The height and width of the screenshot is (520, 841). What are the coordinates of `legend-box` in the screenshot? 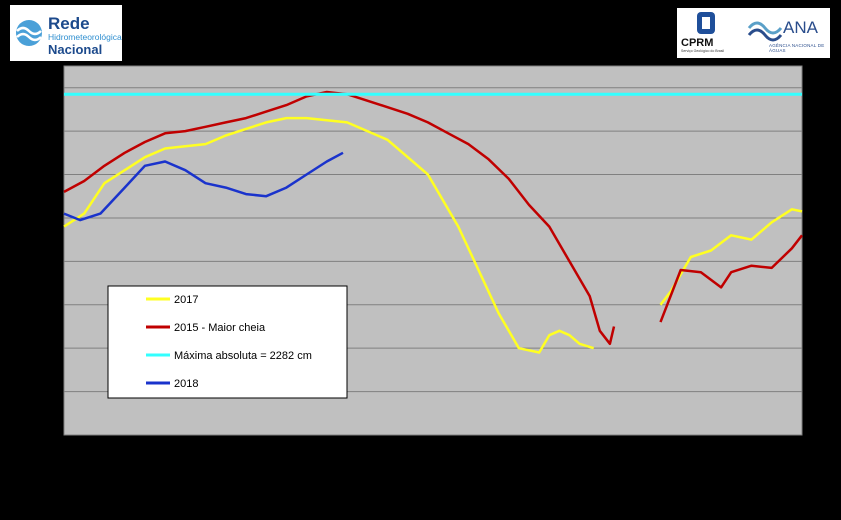 It's located at (227, 342).